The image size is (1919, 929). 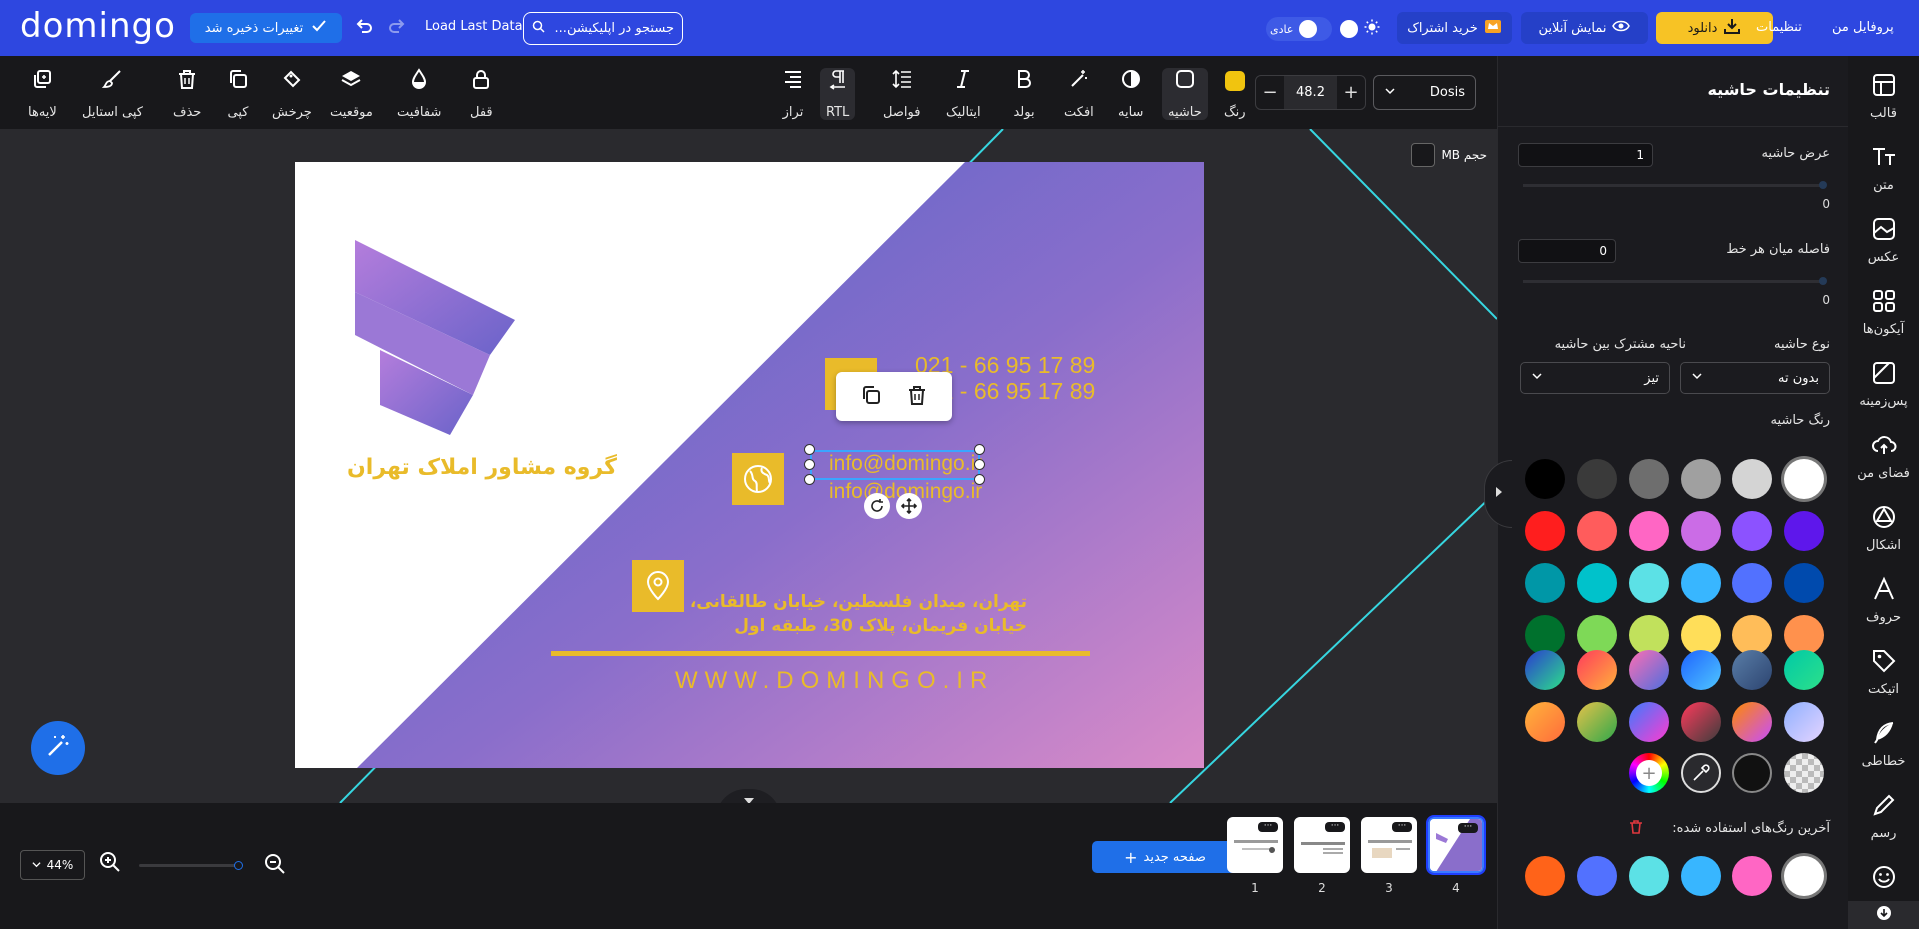 What do you see at coordinates (1752, 773) in the screenshot?
I see `black-outline-swatch` at bounding box center [1752, 773].